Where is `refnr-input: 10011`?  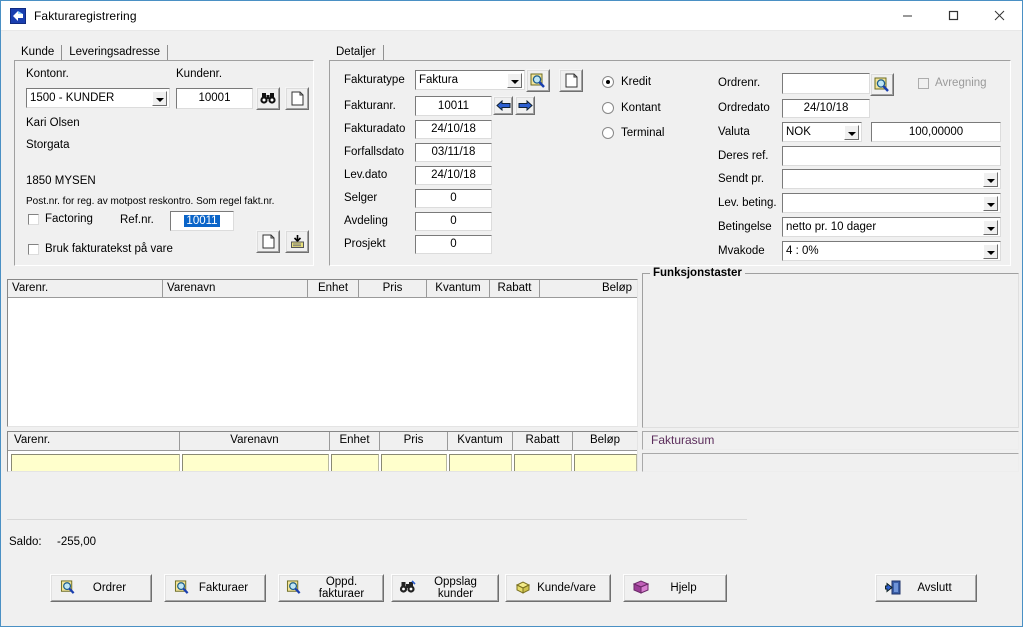 refnr-input: 10011 is located at coordinates (202, 221).